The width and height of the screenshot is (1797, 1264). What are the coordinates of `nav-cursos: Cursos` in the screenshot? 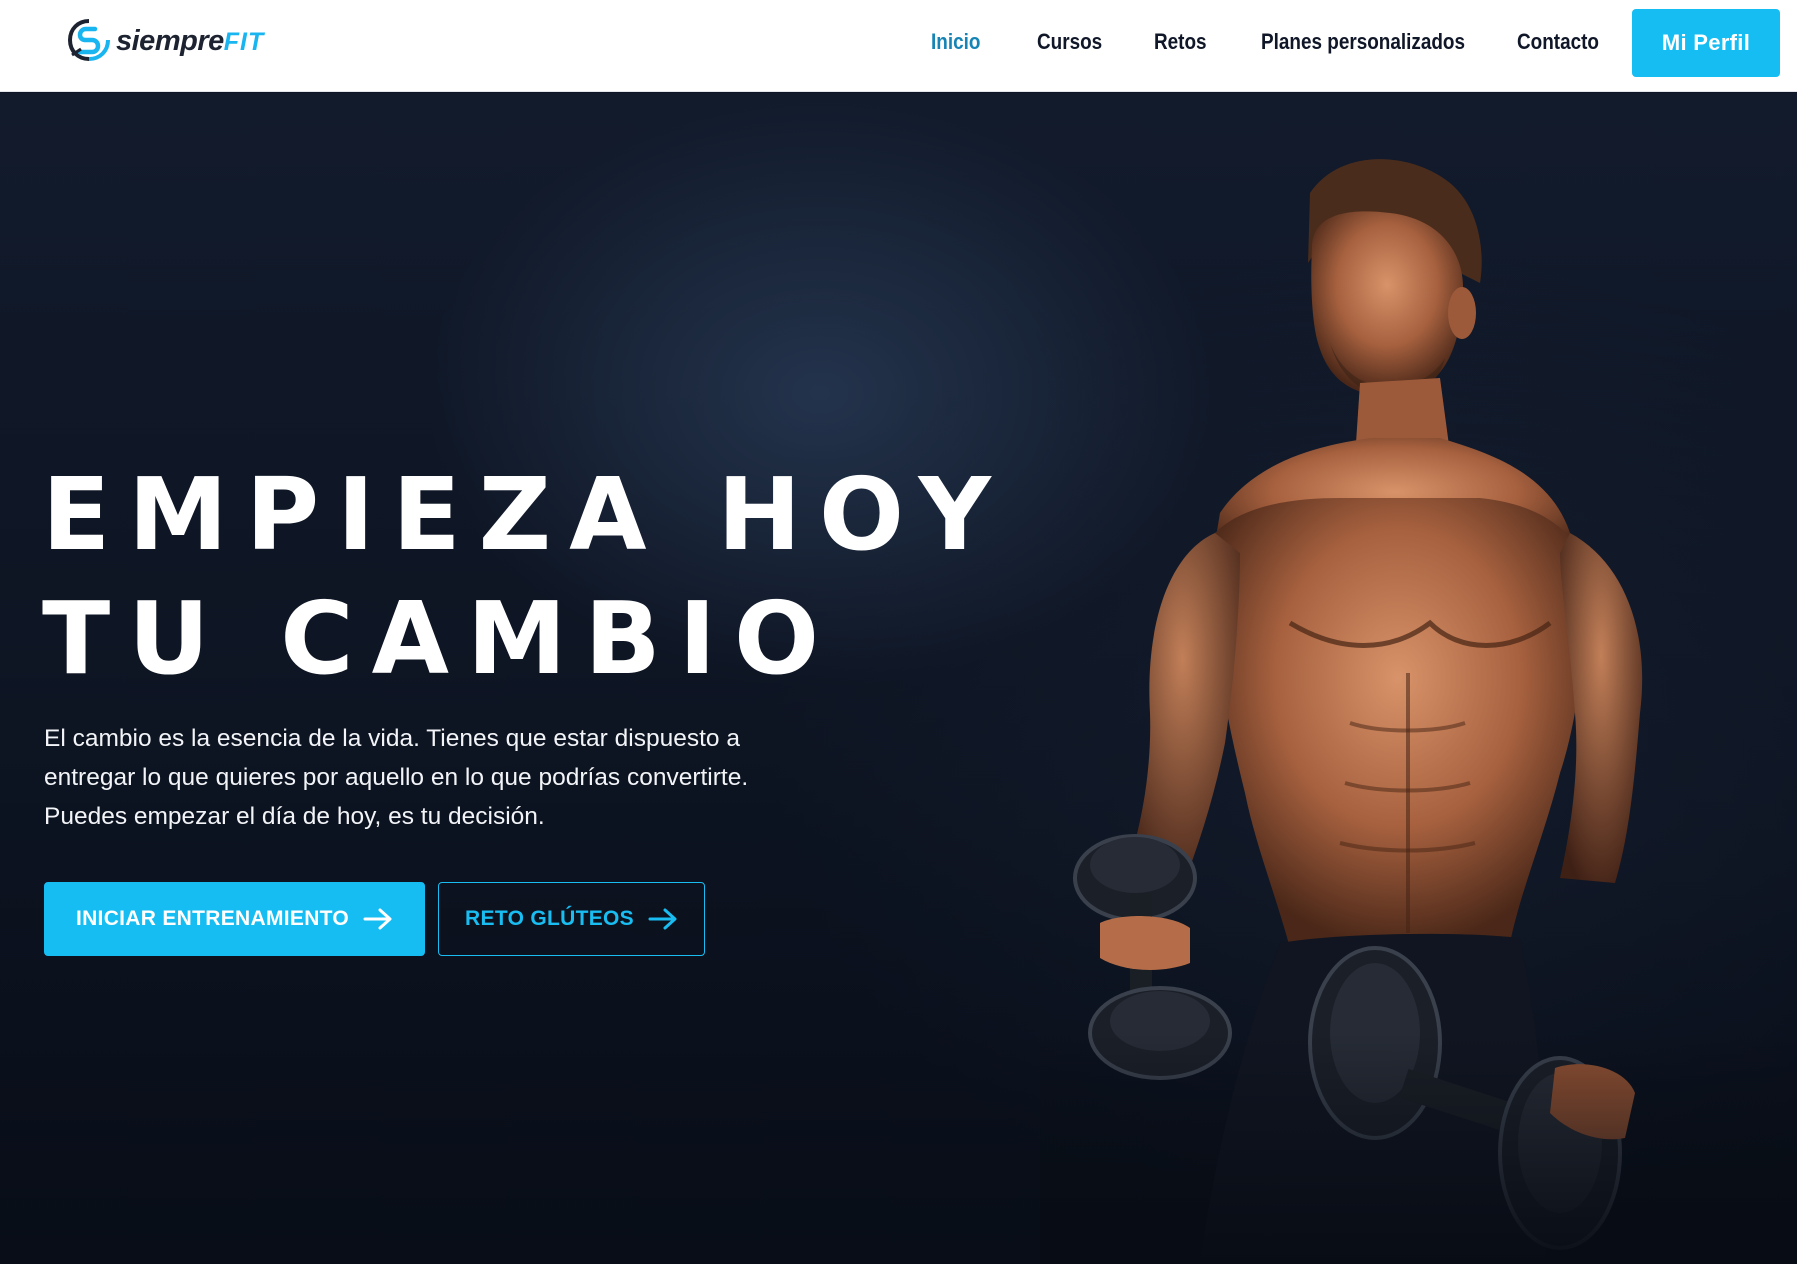 It's located at (1069, 42).